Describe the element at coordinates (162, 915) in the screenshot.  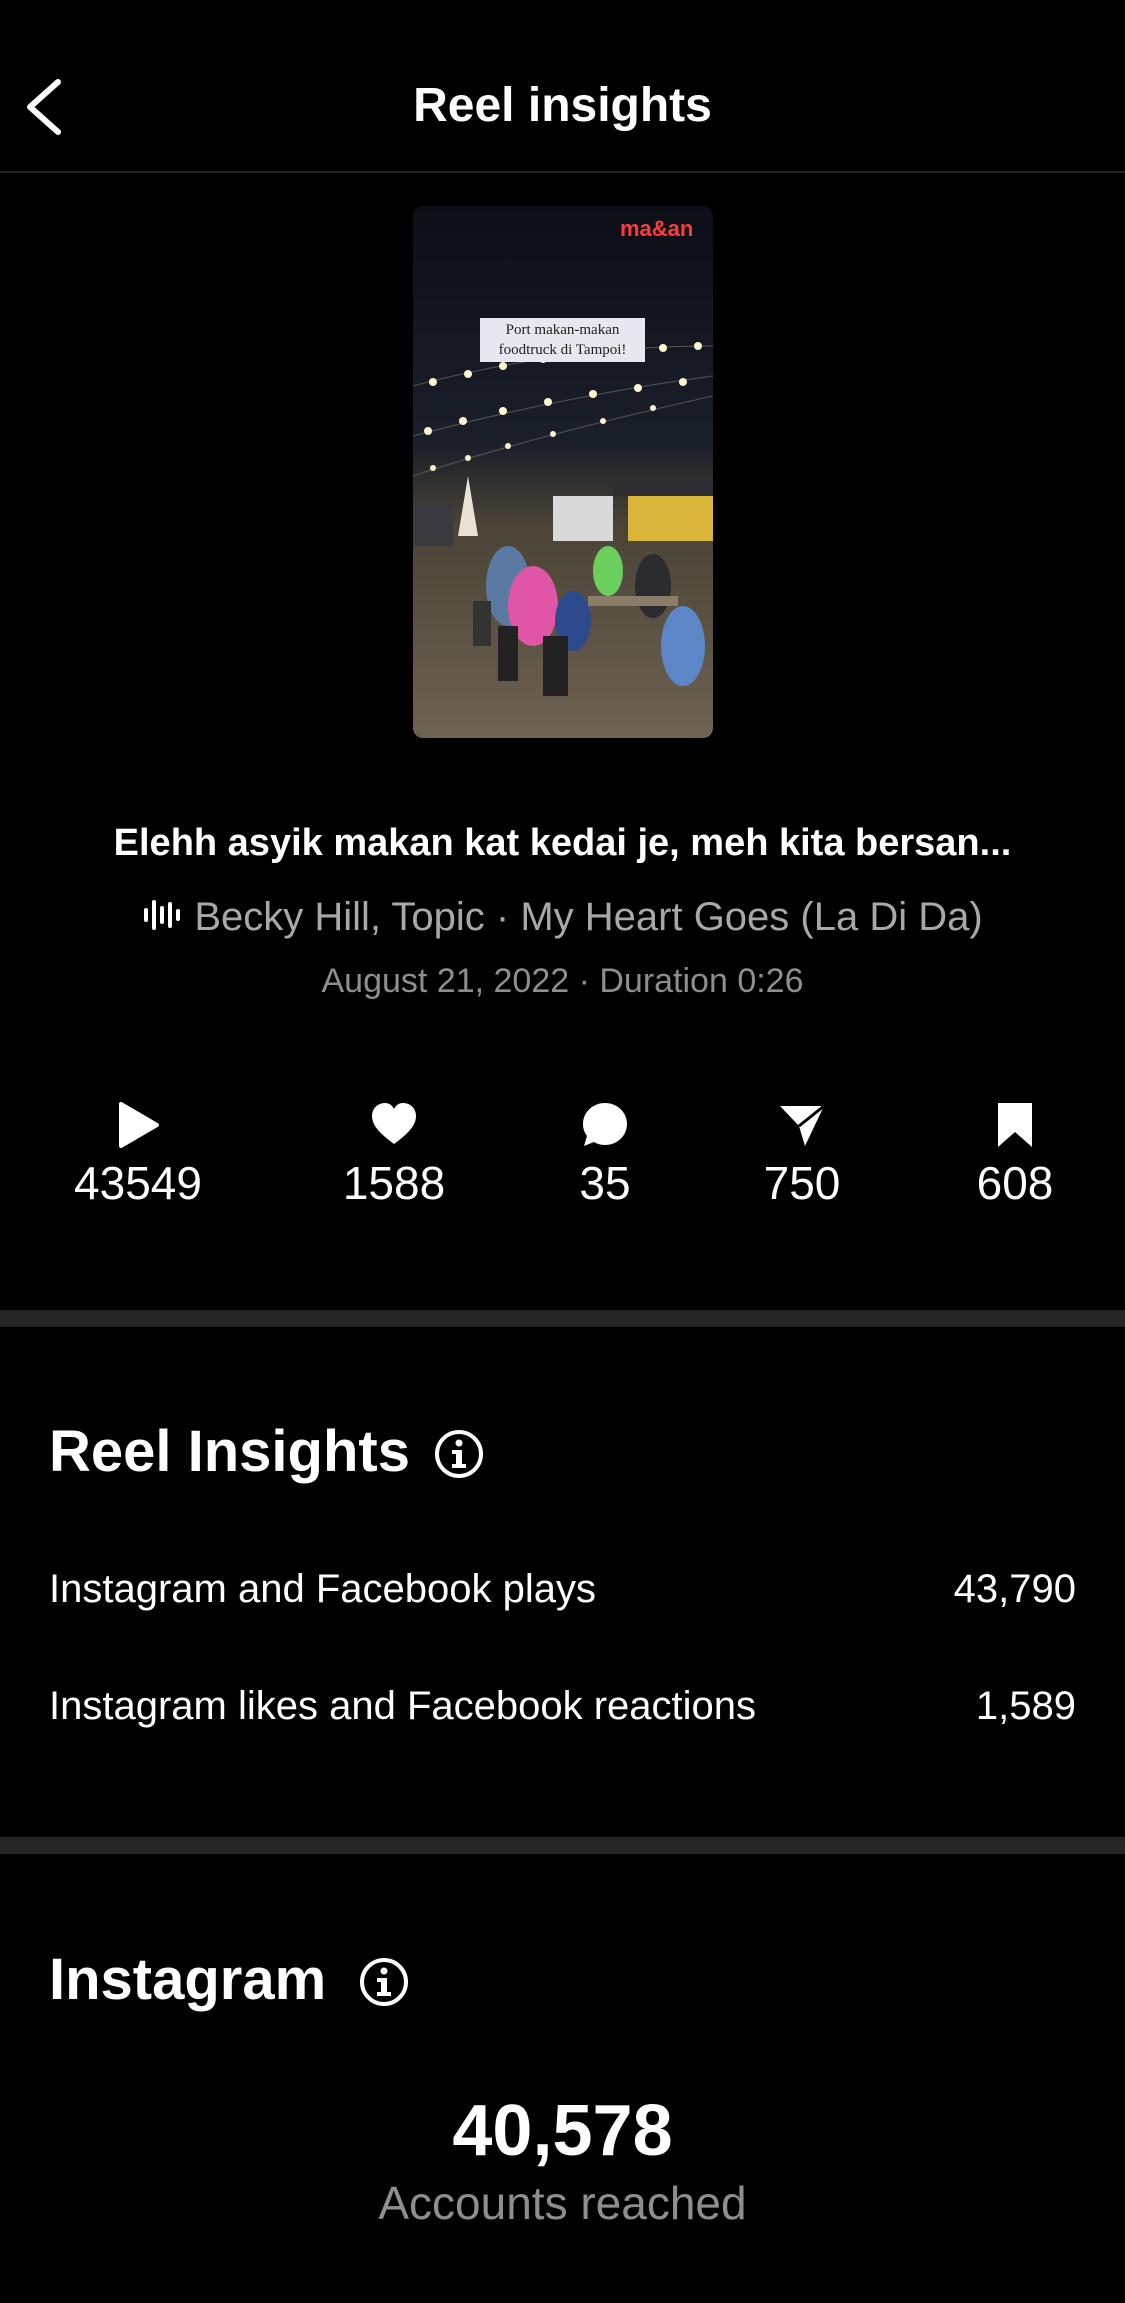
I see `audio-waveform-icon` at that location.